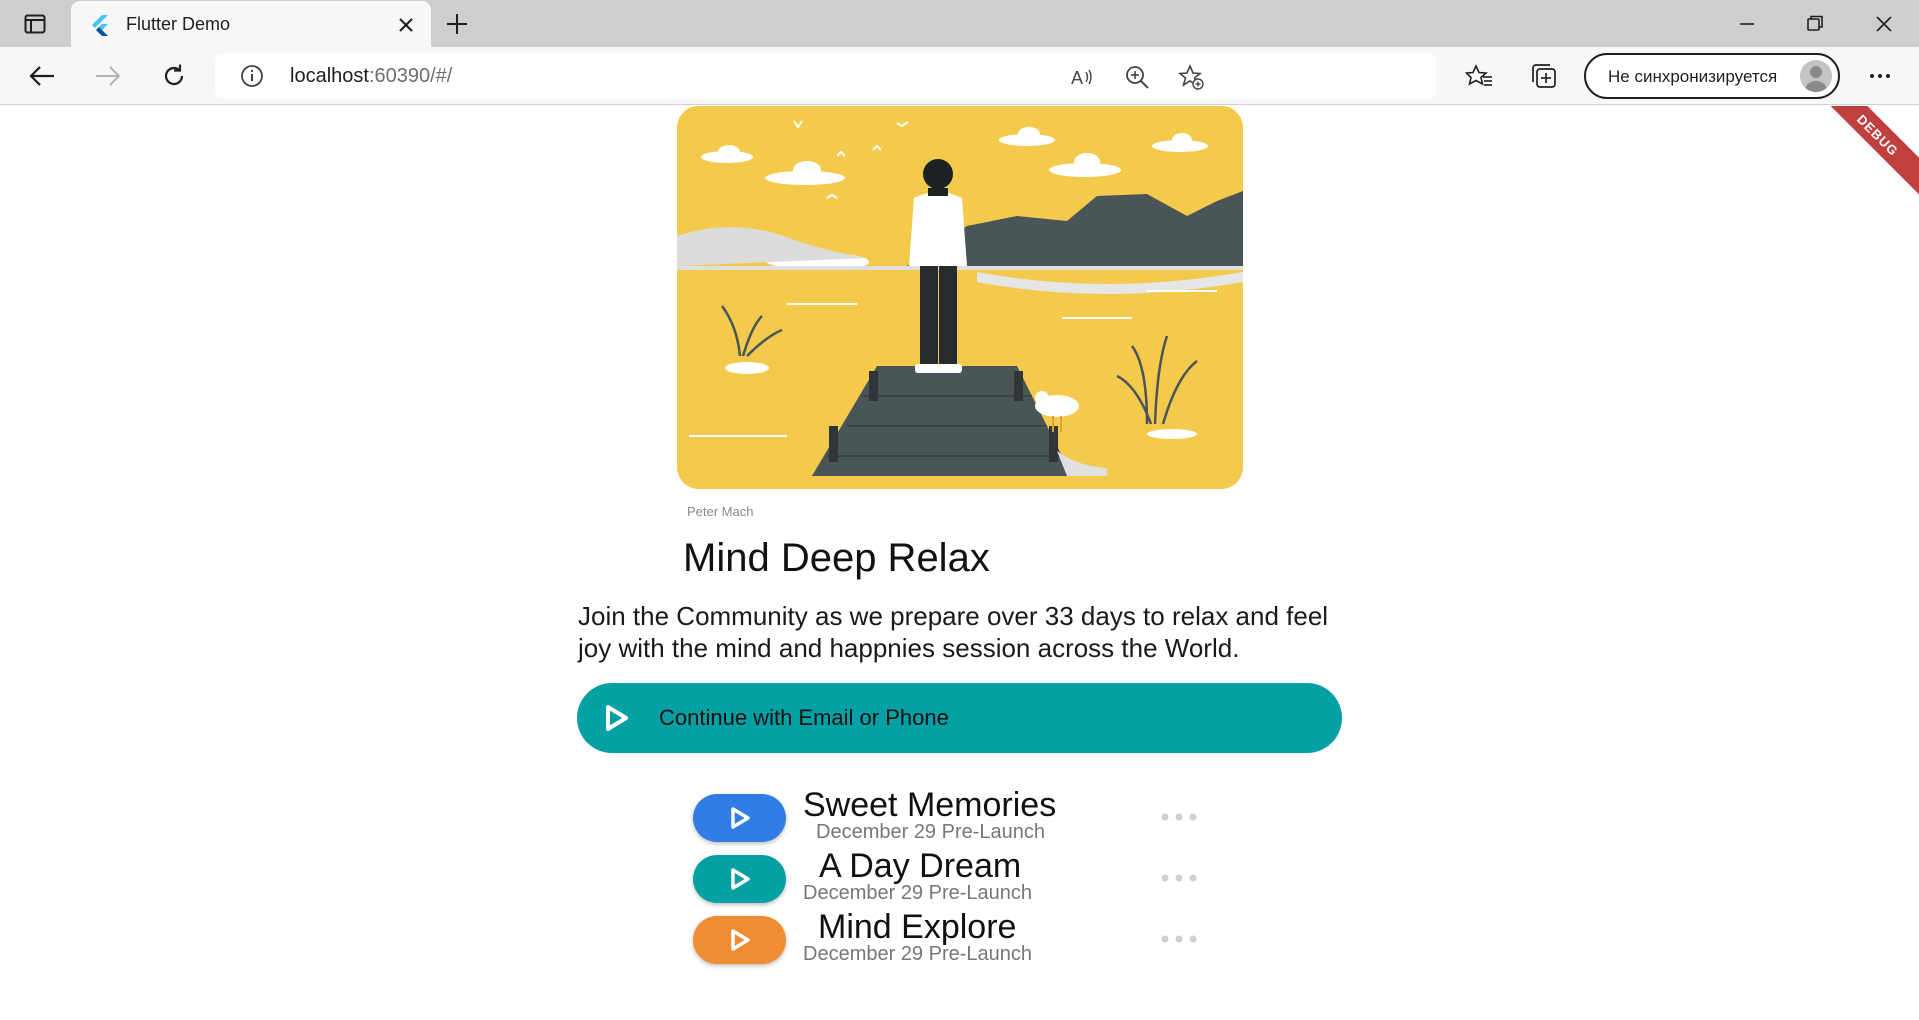  I want to click on sync-status-label: Не синхронизируется, so click(1693, 76).